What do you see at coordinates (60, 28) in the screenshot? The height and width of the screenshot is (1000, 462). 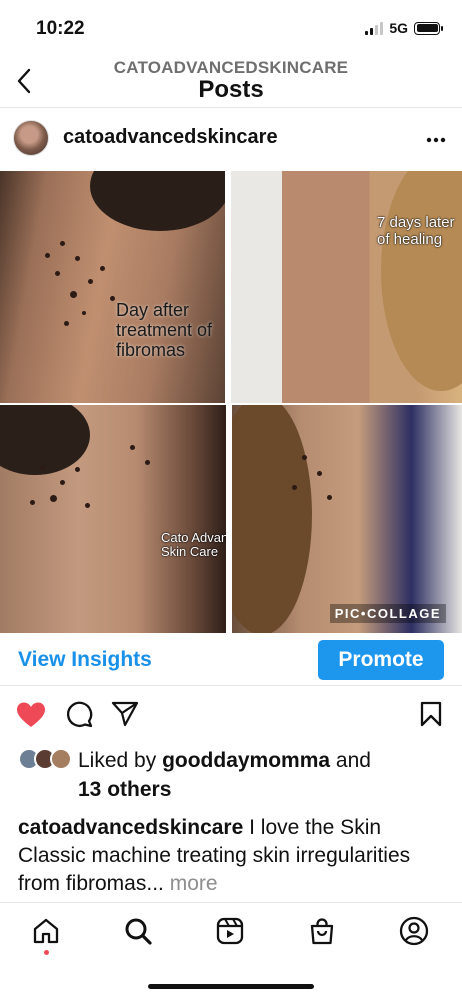 I see `status-time: 10:22` at bounding box center [60, 28].